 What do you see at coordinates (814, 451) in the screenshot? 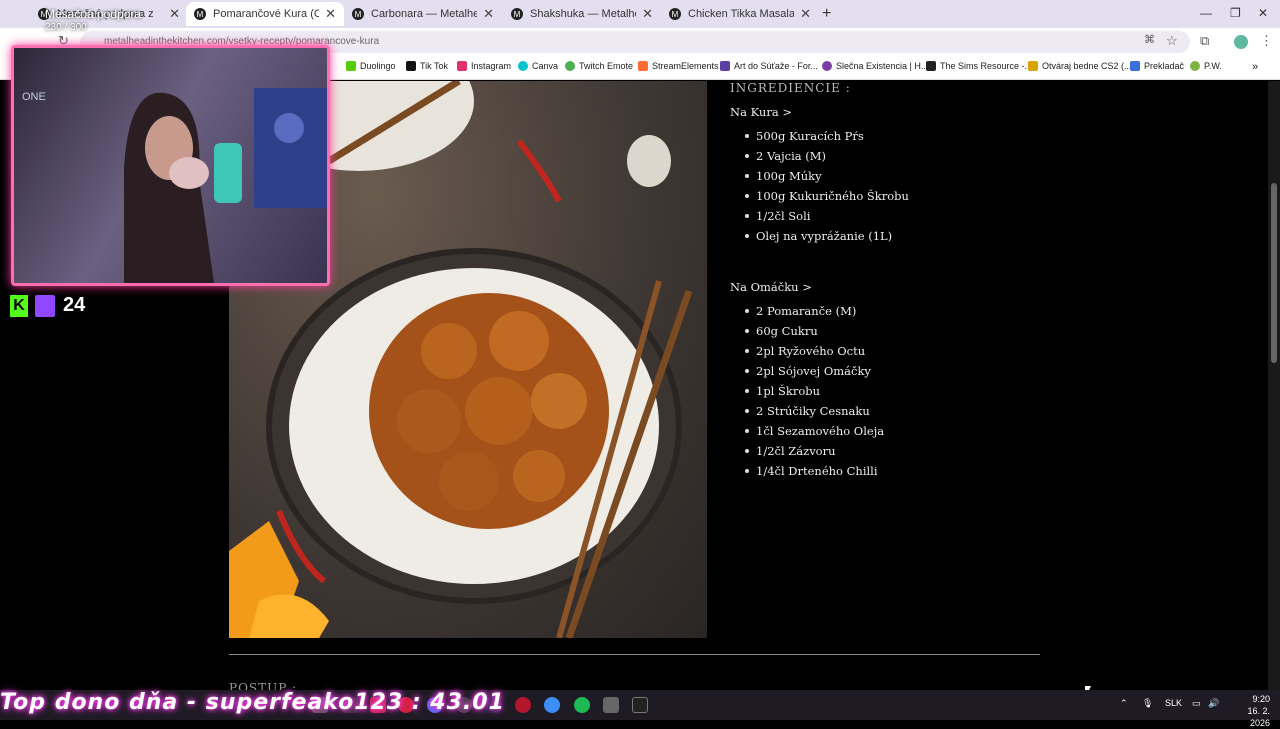
I see `list-item: 1/2čl Zázvoru` at bounding box center [814, 451].